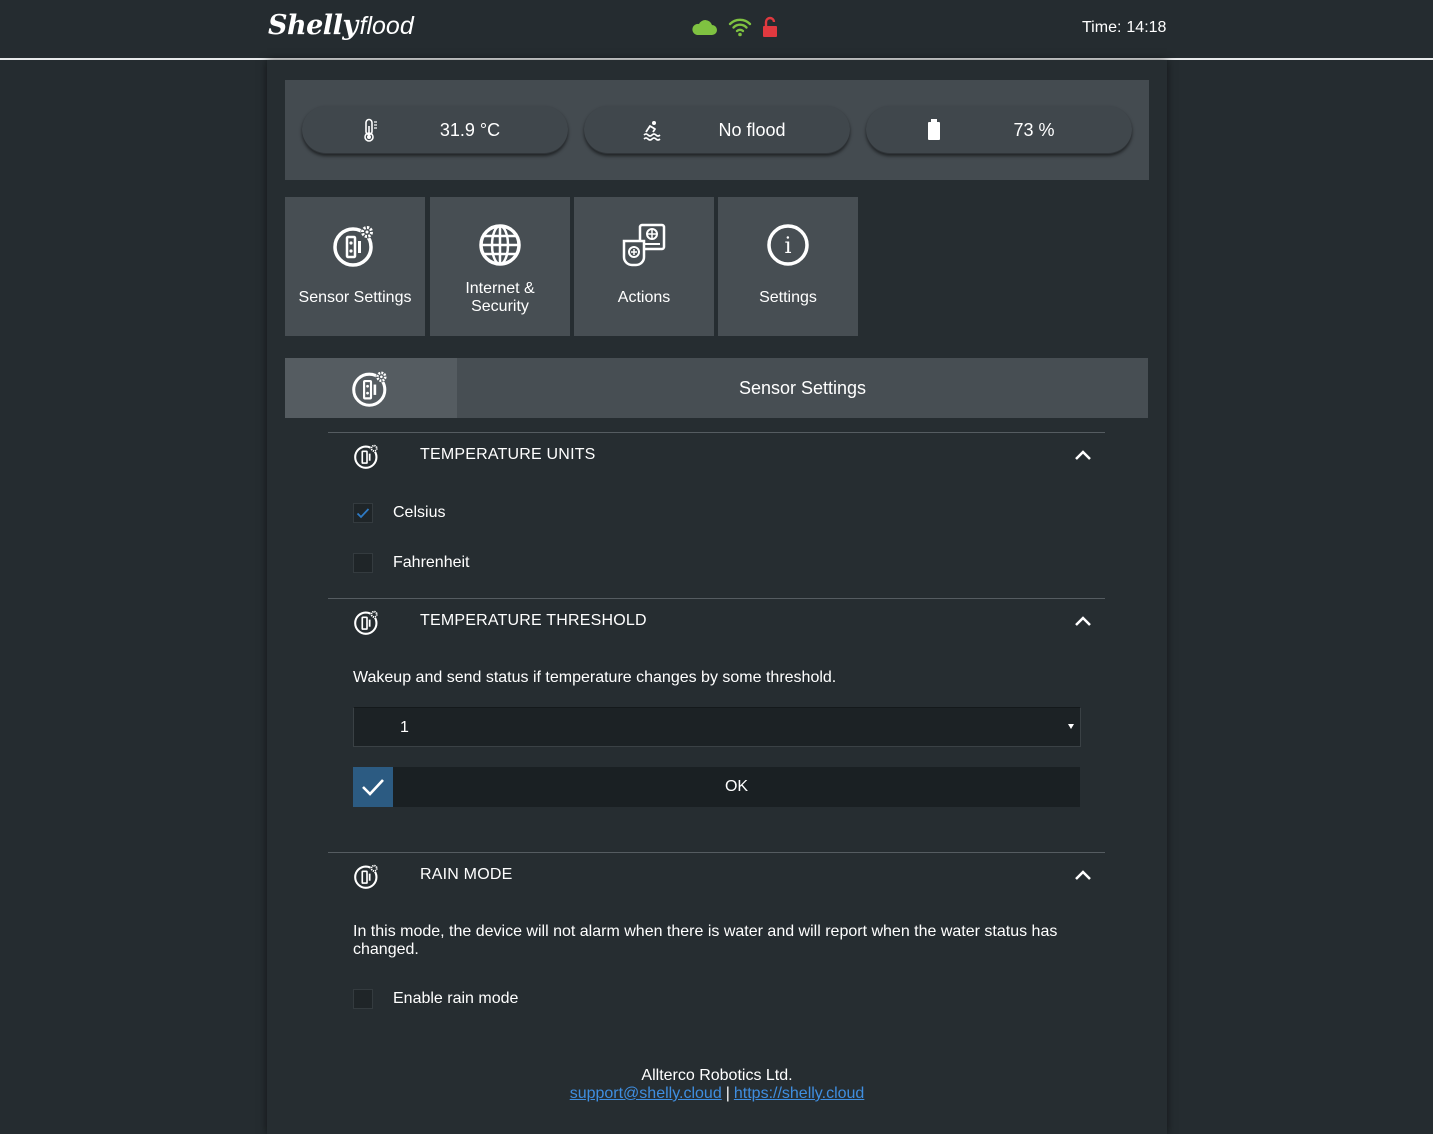  Describe the element at coordinates (802, 388) in the screenshot. I see `section-title: Sensor Settings` at that location.